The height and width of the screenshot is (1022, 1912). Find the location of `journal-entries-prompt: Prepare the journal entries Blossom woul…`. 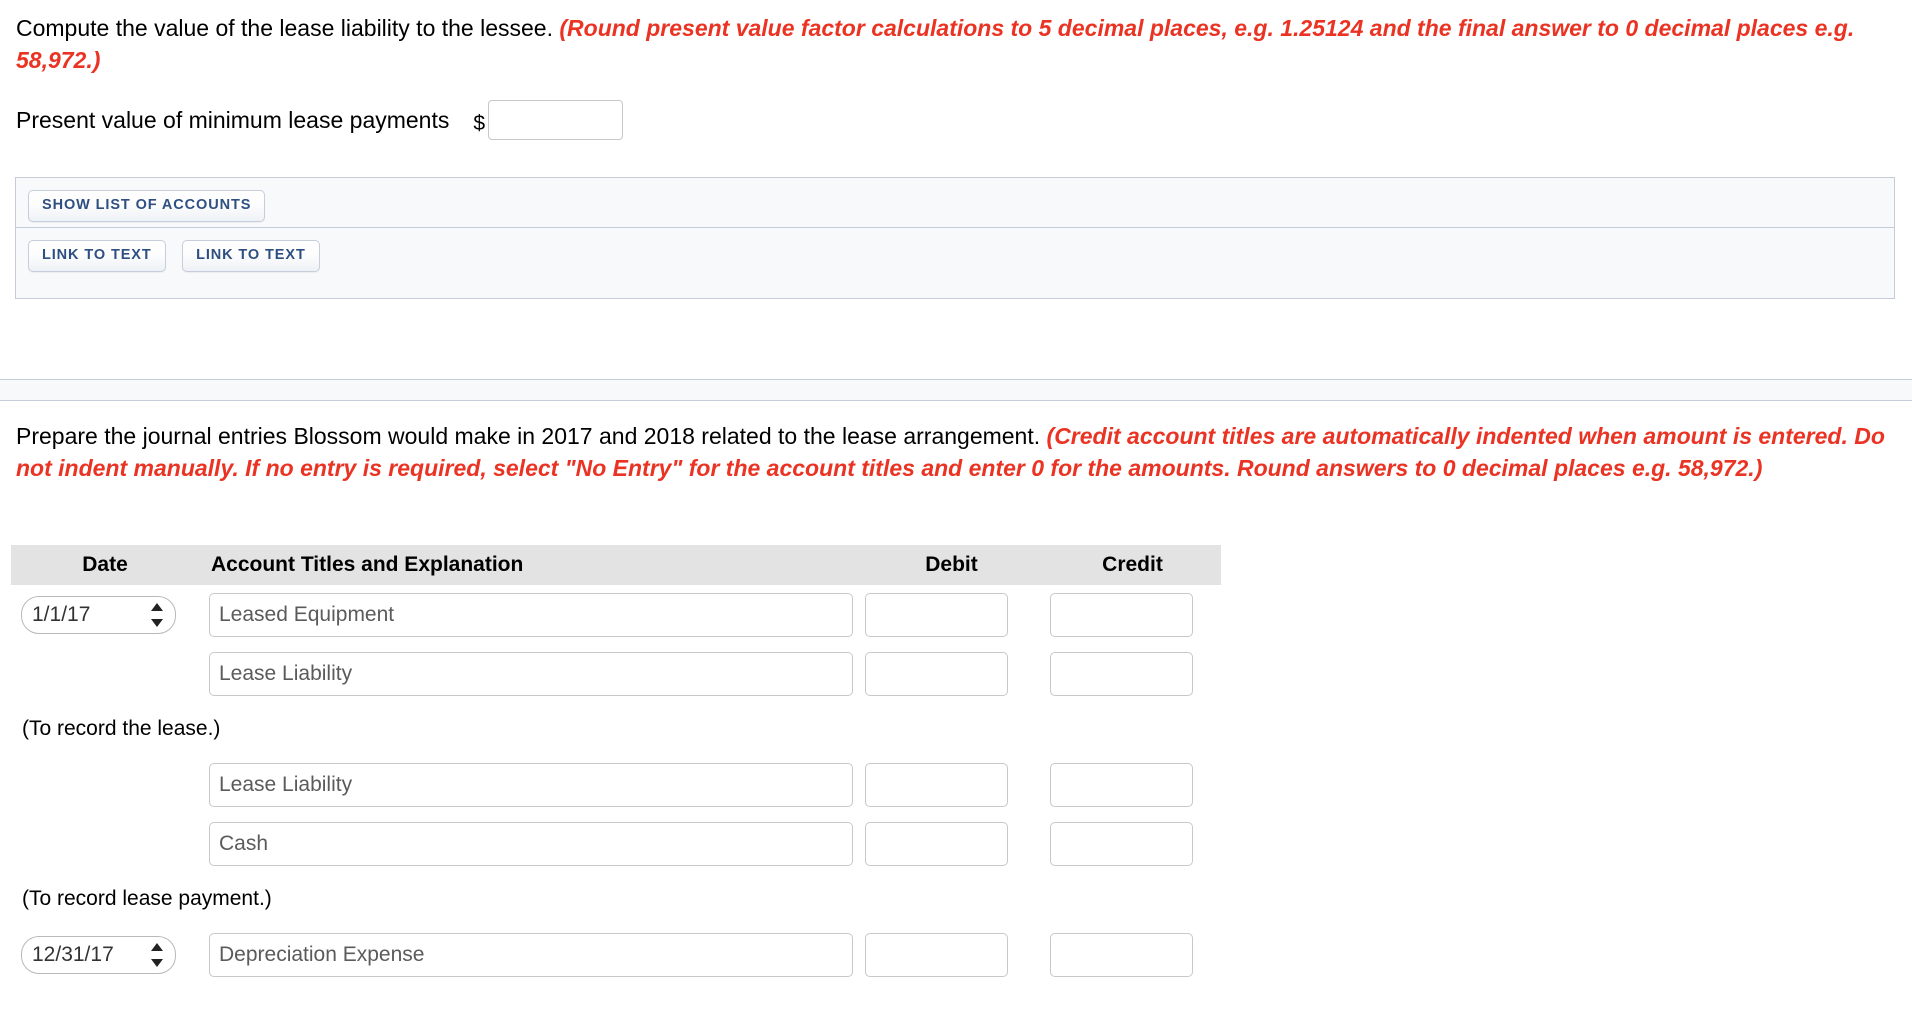

journal-entries-prompt: Prepare the journal entries Blossom woul… is located at coordinates (956, 452).